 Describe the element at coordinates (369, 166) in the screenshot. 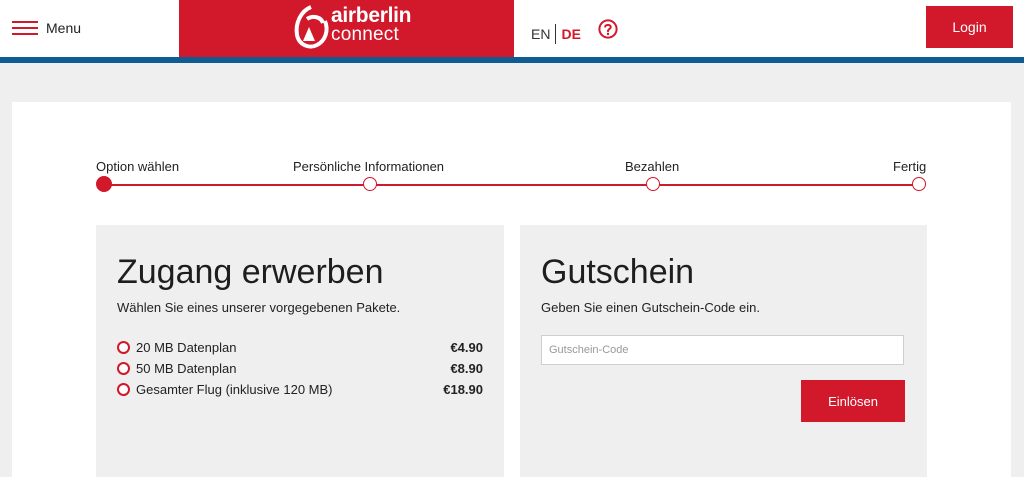

I see `step-label-personal: Persönliche Informationen` at that location.